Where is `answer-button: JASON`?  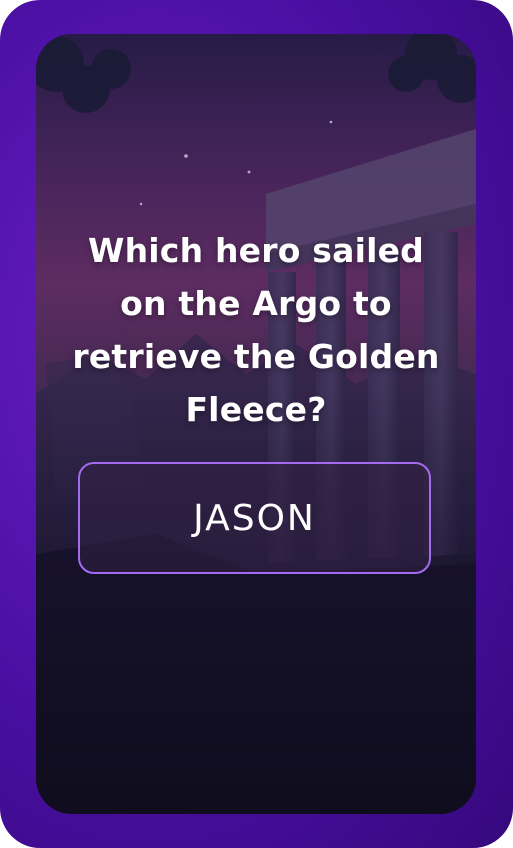
answer-button: JASON is located at coordinates (254, 518).